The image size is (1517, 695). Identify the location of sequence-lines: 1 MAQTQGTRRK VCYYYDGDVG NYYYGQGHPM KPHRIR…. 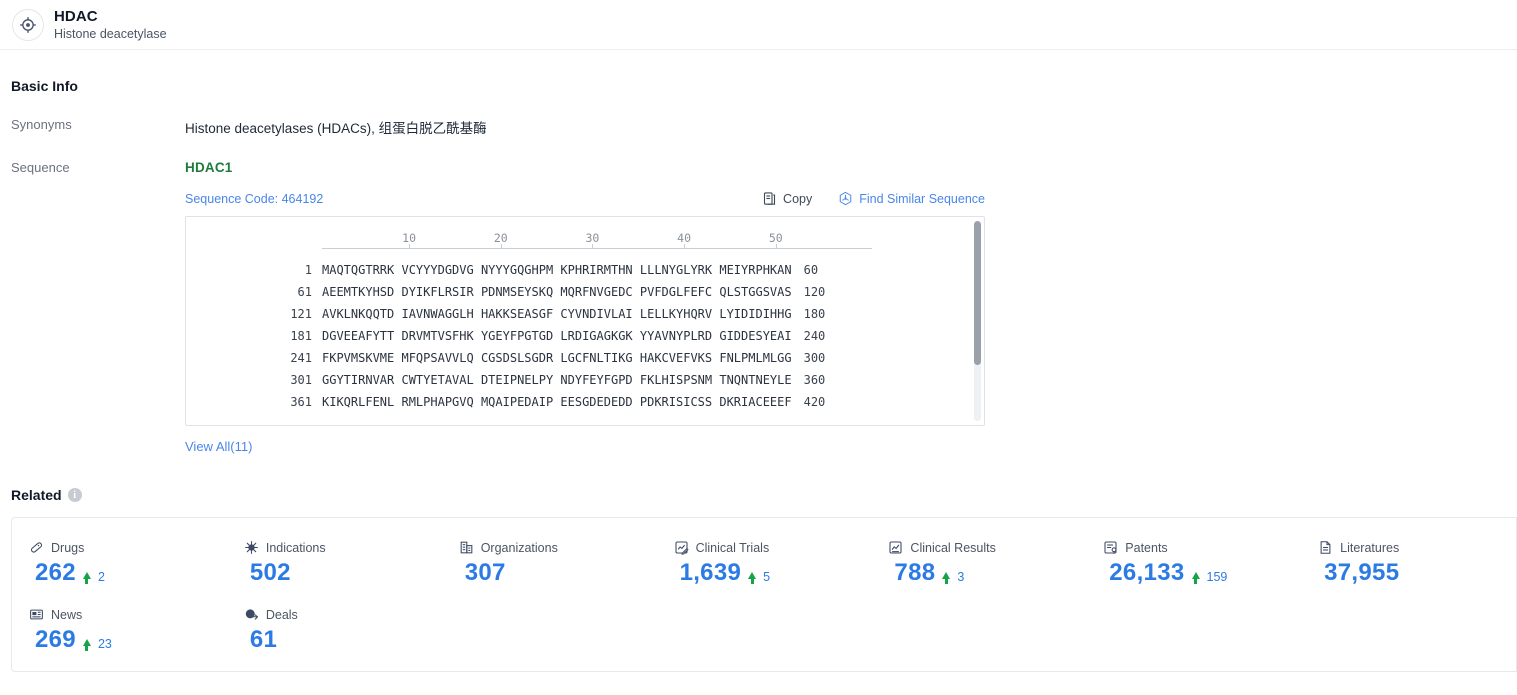
(585, 336).